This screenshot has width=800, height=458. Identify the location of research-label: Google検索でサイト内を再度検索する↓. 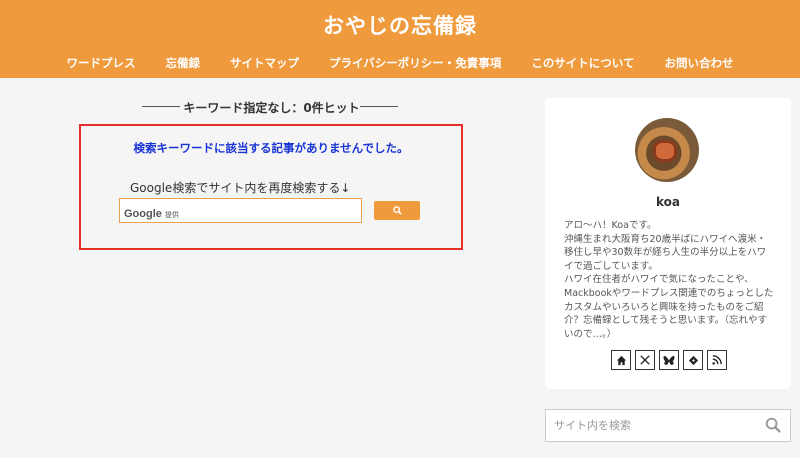
(240, 188).